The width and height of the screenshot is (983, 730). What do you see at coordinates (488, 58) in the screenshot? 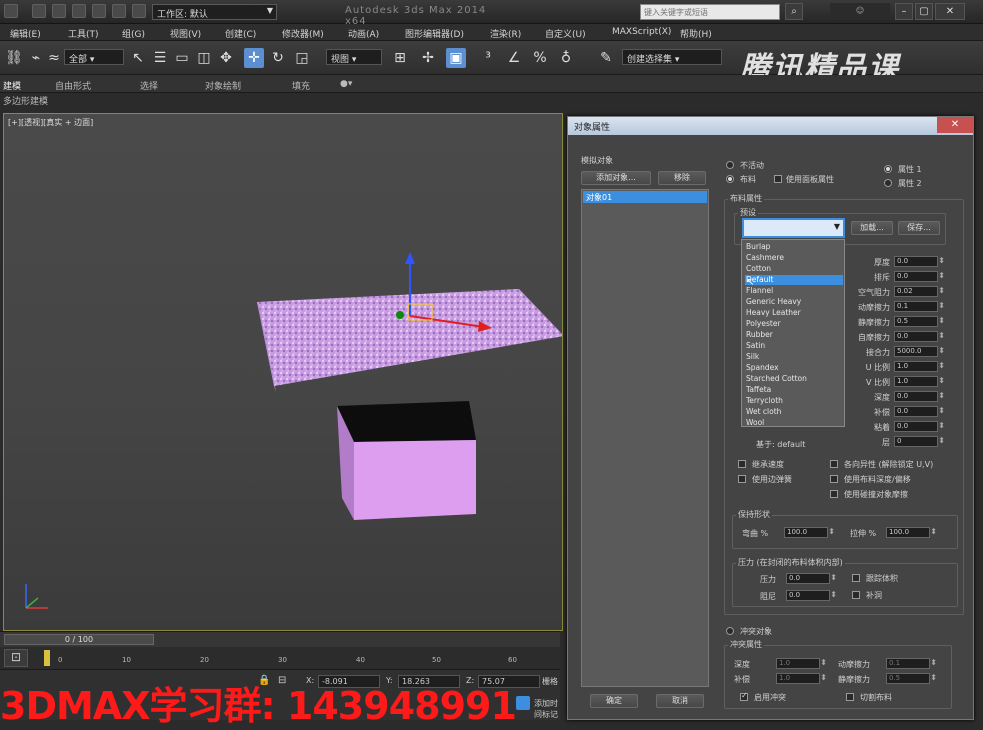
I see `snap-3d-icon: ³` at bounding box center [488, 58].